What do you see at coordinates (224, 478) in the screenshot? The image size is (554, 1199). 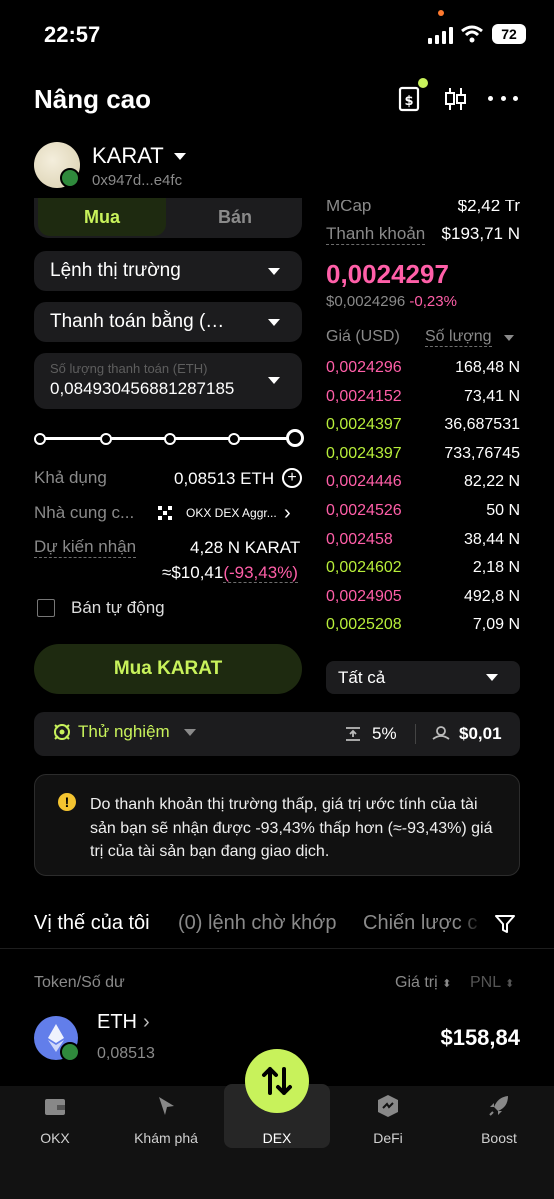 I see `available-value: 0,08513 ETH` at bounding box center [224, 478].